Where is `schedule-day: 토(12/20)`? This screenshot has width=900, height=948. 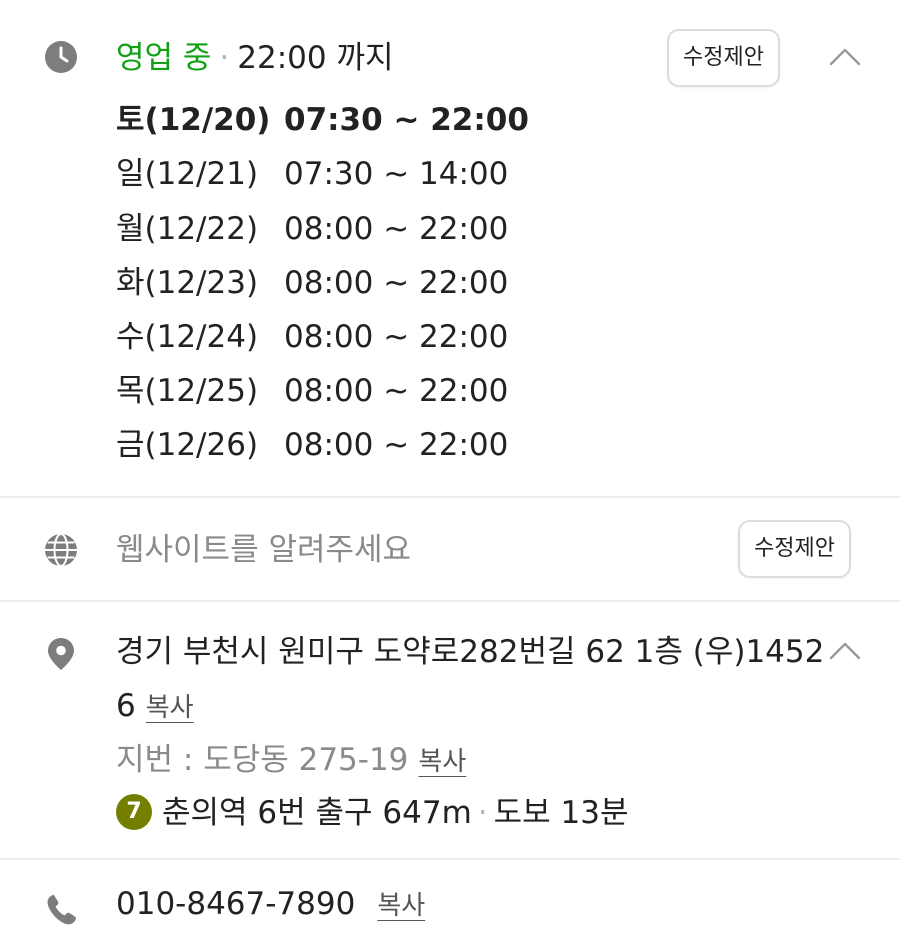
schedule-day: 토(12/20) is located at coordinates (193, 120).